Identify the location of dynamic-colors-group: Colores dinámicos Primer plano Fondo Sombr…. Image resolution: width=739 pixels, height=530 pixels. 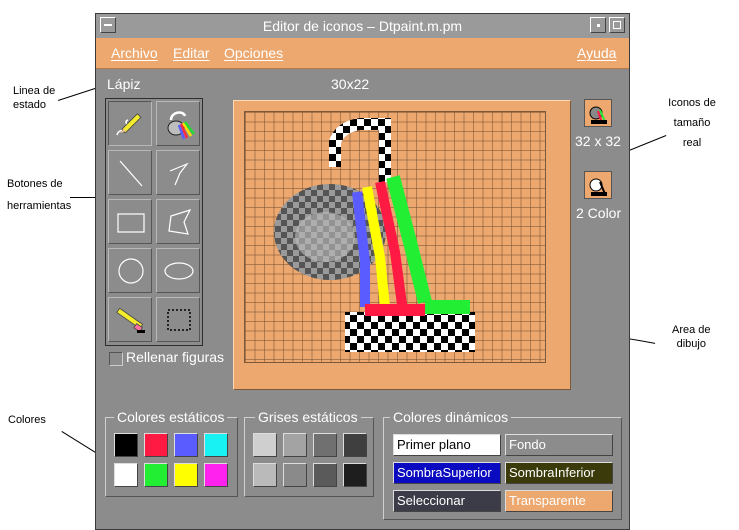
(502, 464).